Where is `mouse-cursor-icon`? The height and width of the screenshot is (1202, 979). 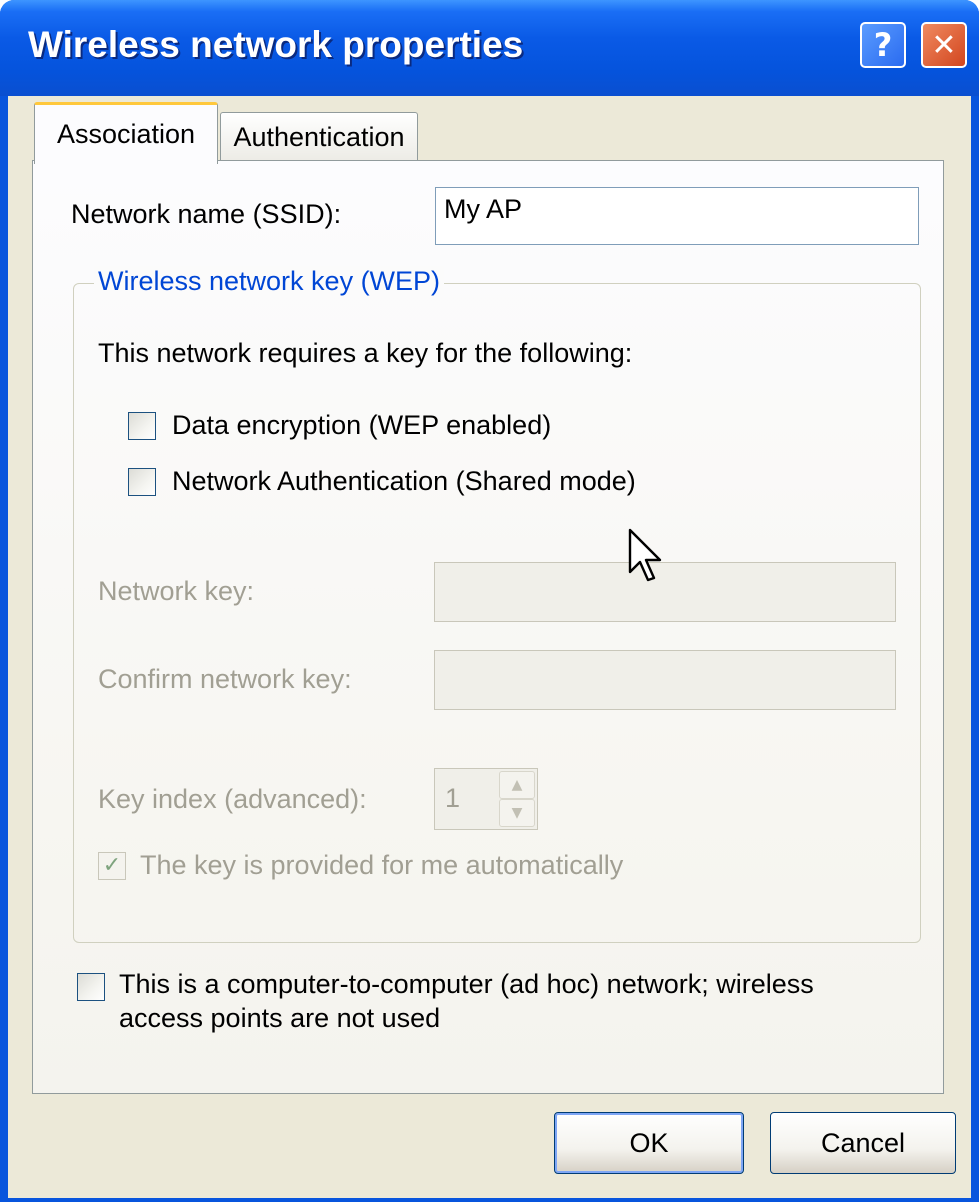
mouse-cursor-icon is located at coordinates (645, 555).